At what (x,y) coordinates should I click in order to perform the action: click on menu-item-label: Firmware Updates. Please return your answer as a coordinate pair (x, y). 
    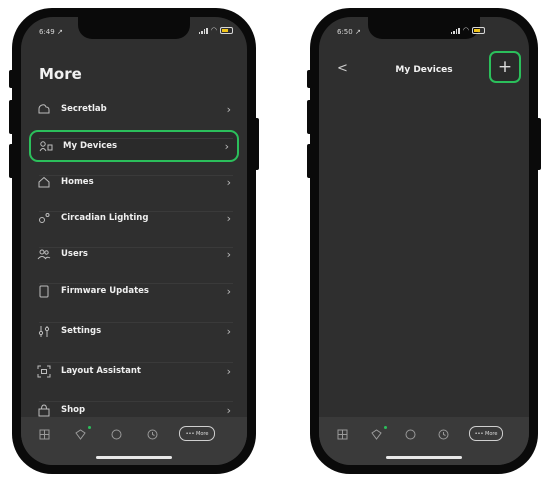
    Looking at the image, I should click on (105, 291).